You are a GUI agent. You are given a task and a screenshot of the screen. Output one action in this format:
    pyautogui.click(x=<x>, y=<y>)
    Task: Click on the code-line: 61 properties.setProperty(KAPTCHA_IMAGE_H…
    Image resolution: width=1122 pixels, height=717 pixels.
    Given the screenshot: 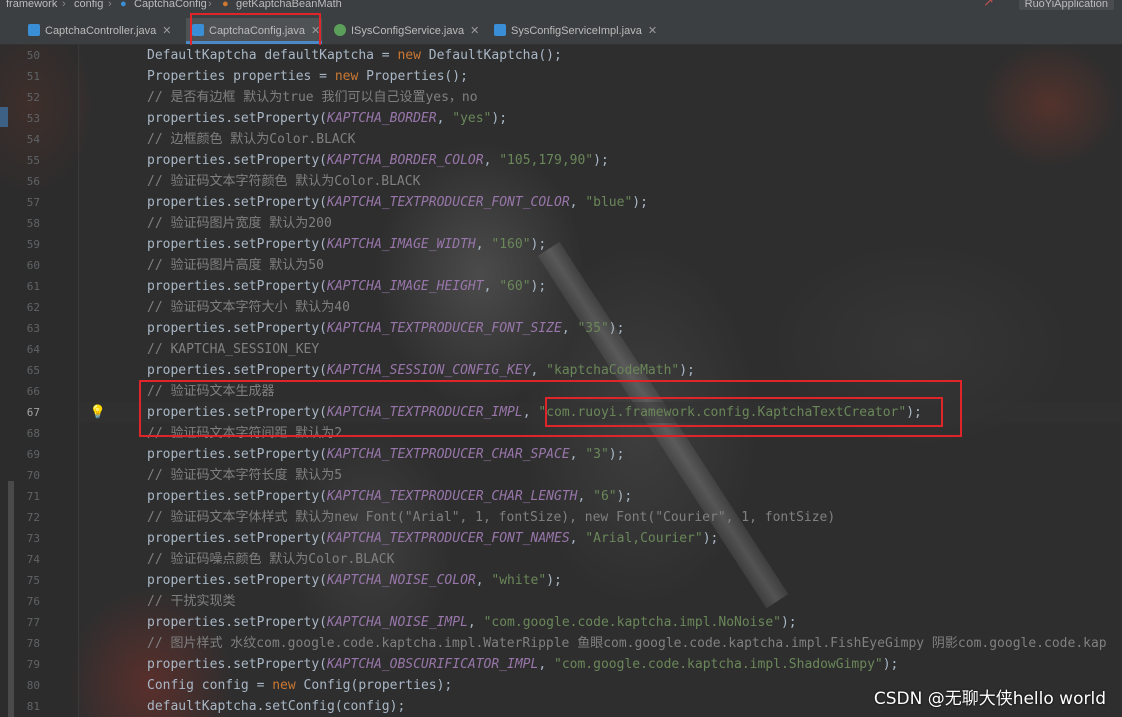 What is the action you would take?
    pyautogui.click(x=561, y=286)
    